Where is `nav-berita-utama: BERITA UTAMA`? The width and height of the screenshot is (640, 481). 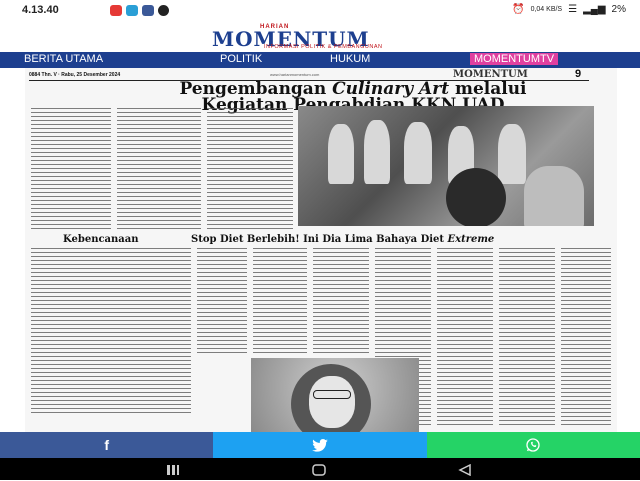
nav-berita-utama: BERITA UTAMA is located at coordinates (63, 59).